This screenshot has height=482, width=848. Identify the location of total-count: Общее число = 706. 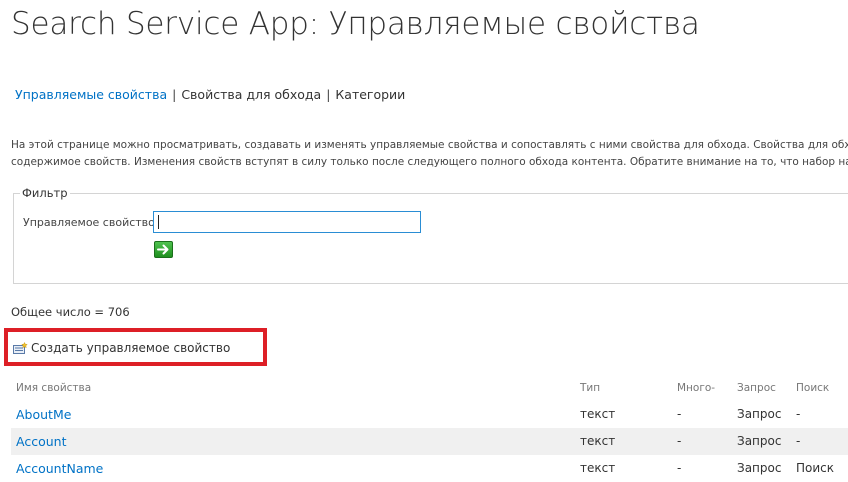
(70, 312).